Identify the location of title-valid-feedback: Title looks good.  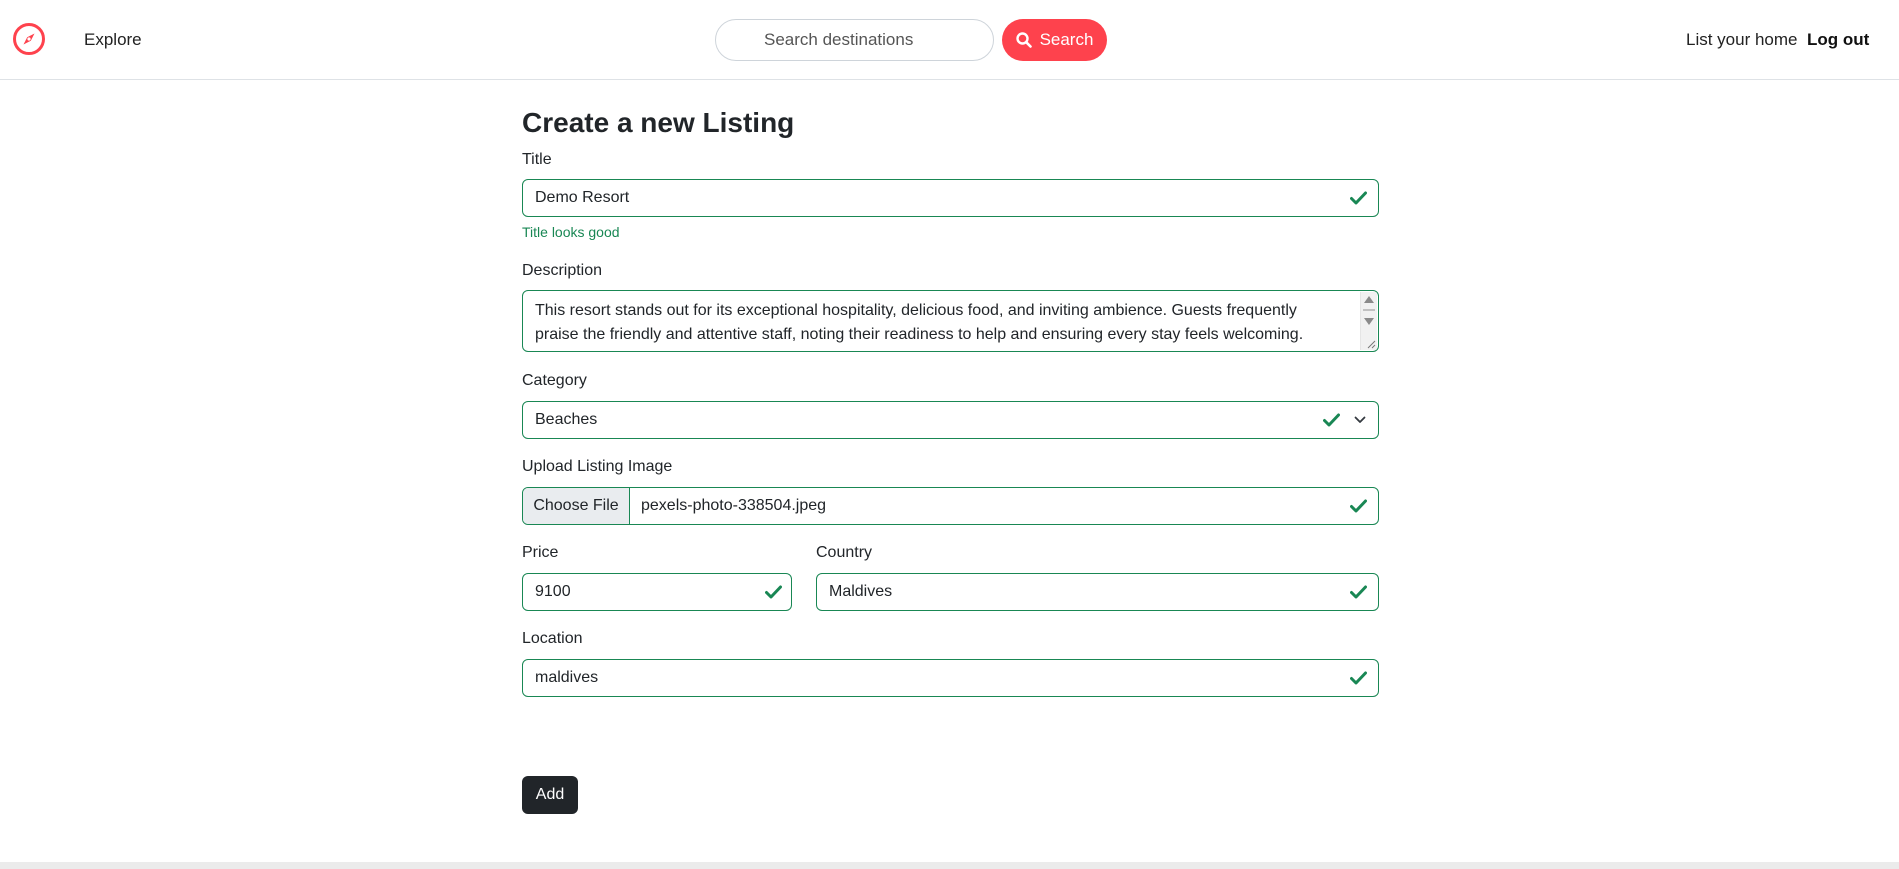
(571, 232).